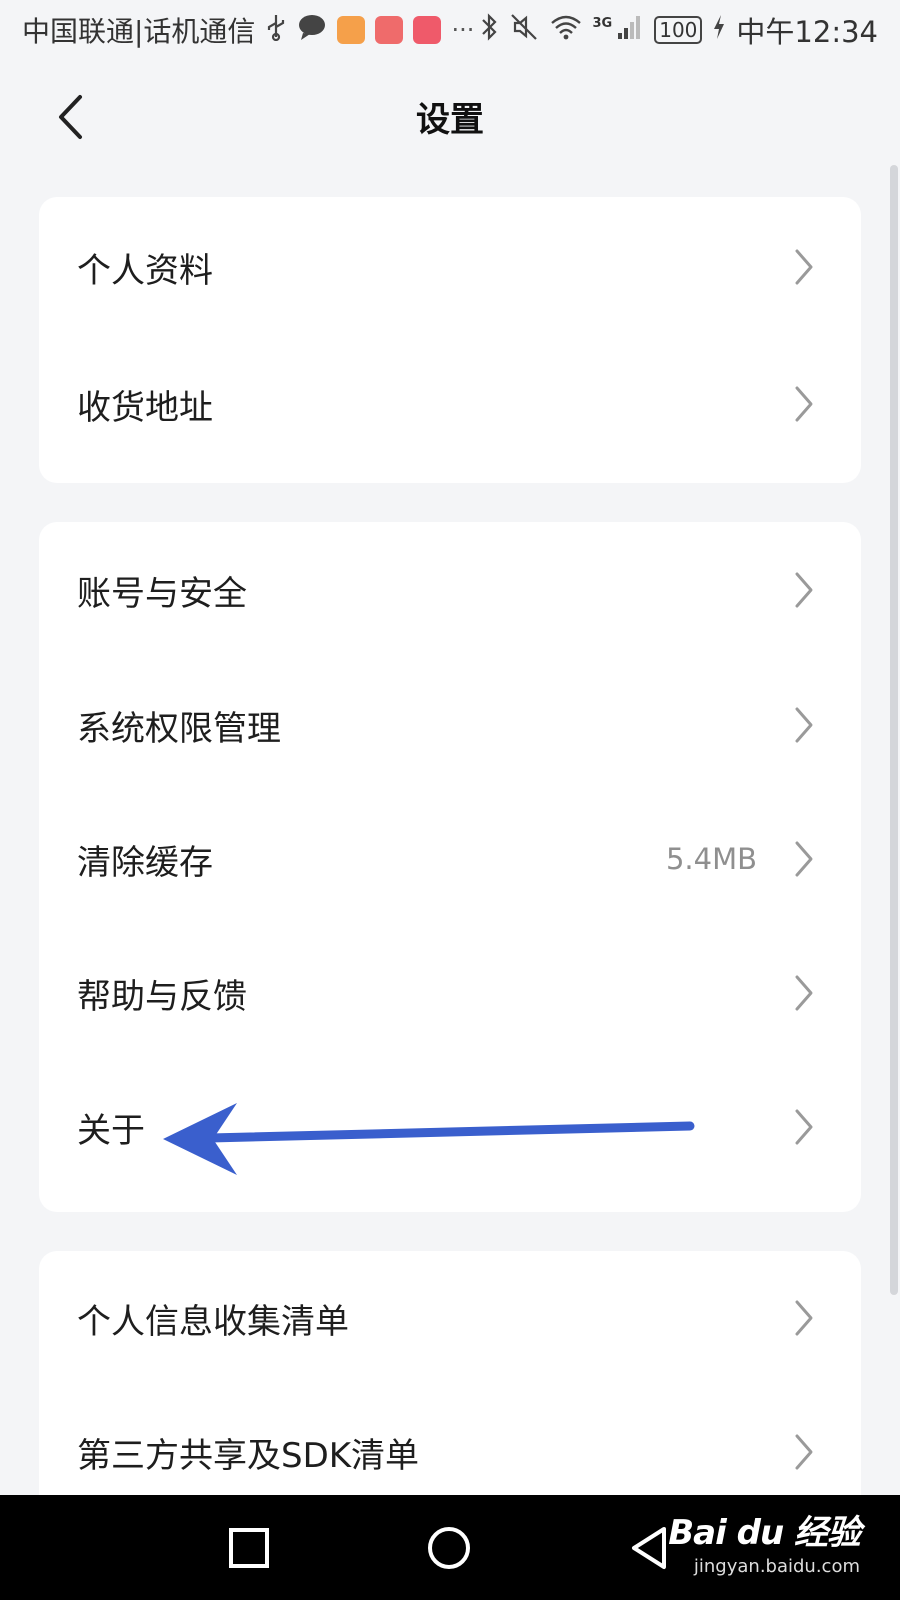 This screenshot has height=1600, width=900. What do you see at coordinates (450, 590) in the screenshot?
I see `settings-row-account-security: 账号与安全` at bounding box center [450, 590].